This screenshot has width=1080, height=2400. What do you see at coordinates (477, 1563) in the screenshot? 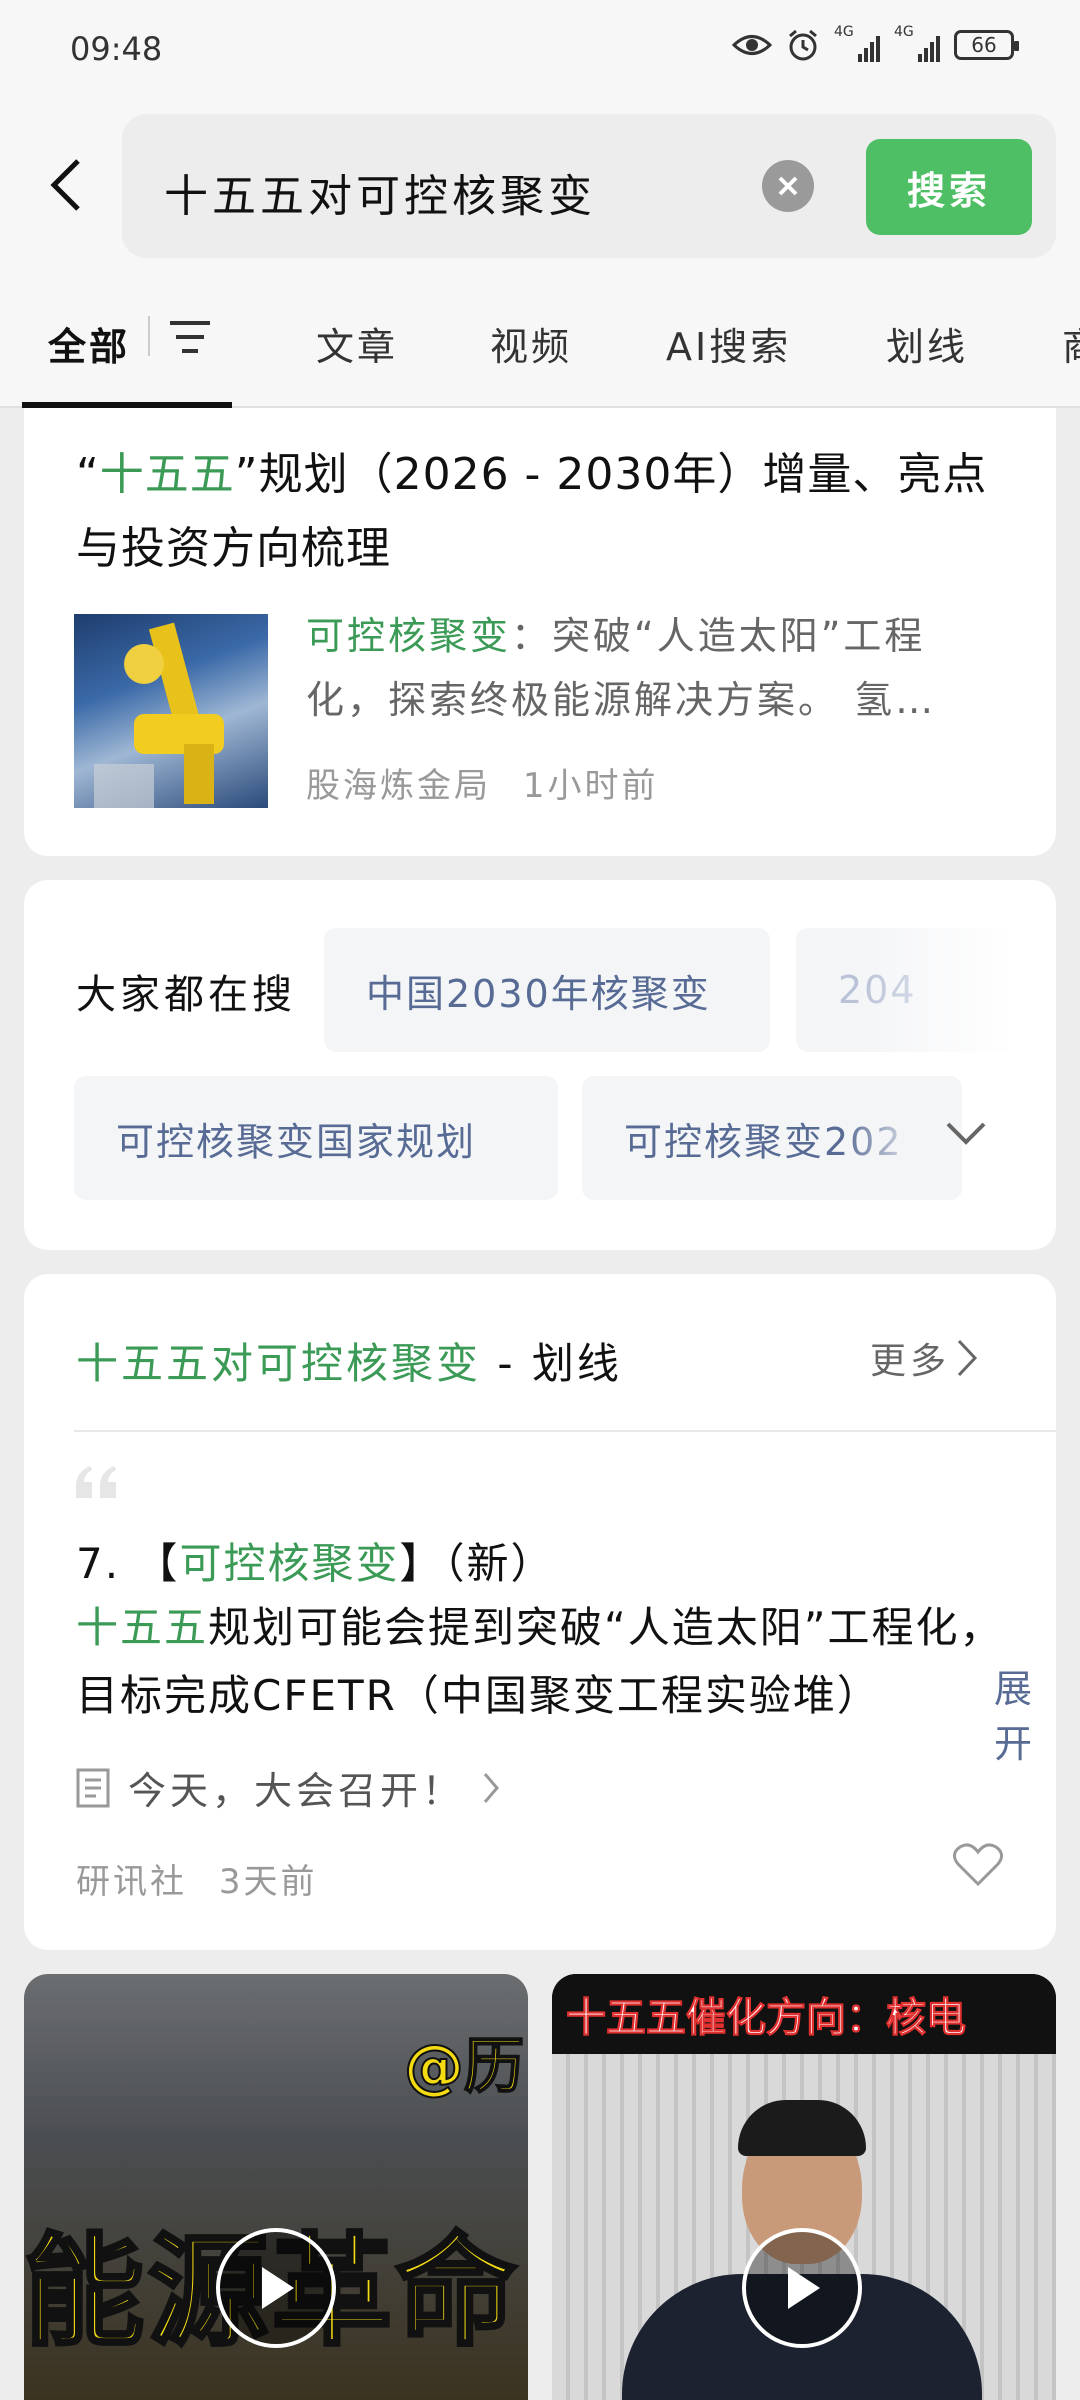
I see `note-tag-end: 】（新）` at bounding box center [477, 1563].